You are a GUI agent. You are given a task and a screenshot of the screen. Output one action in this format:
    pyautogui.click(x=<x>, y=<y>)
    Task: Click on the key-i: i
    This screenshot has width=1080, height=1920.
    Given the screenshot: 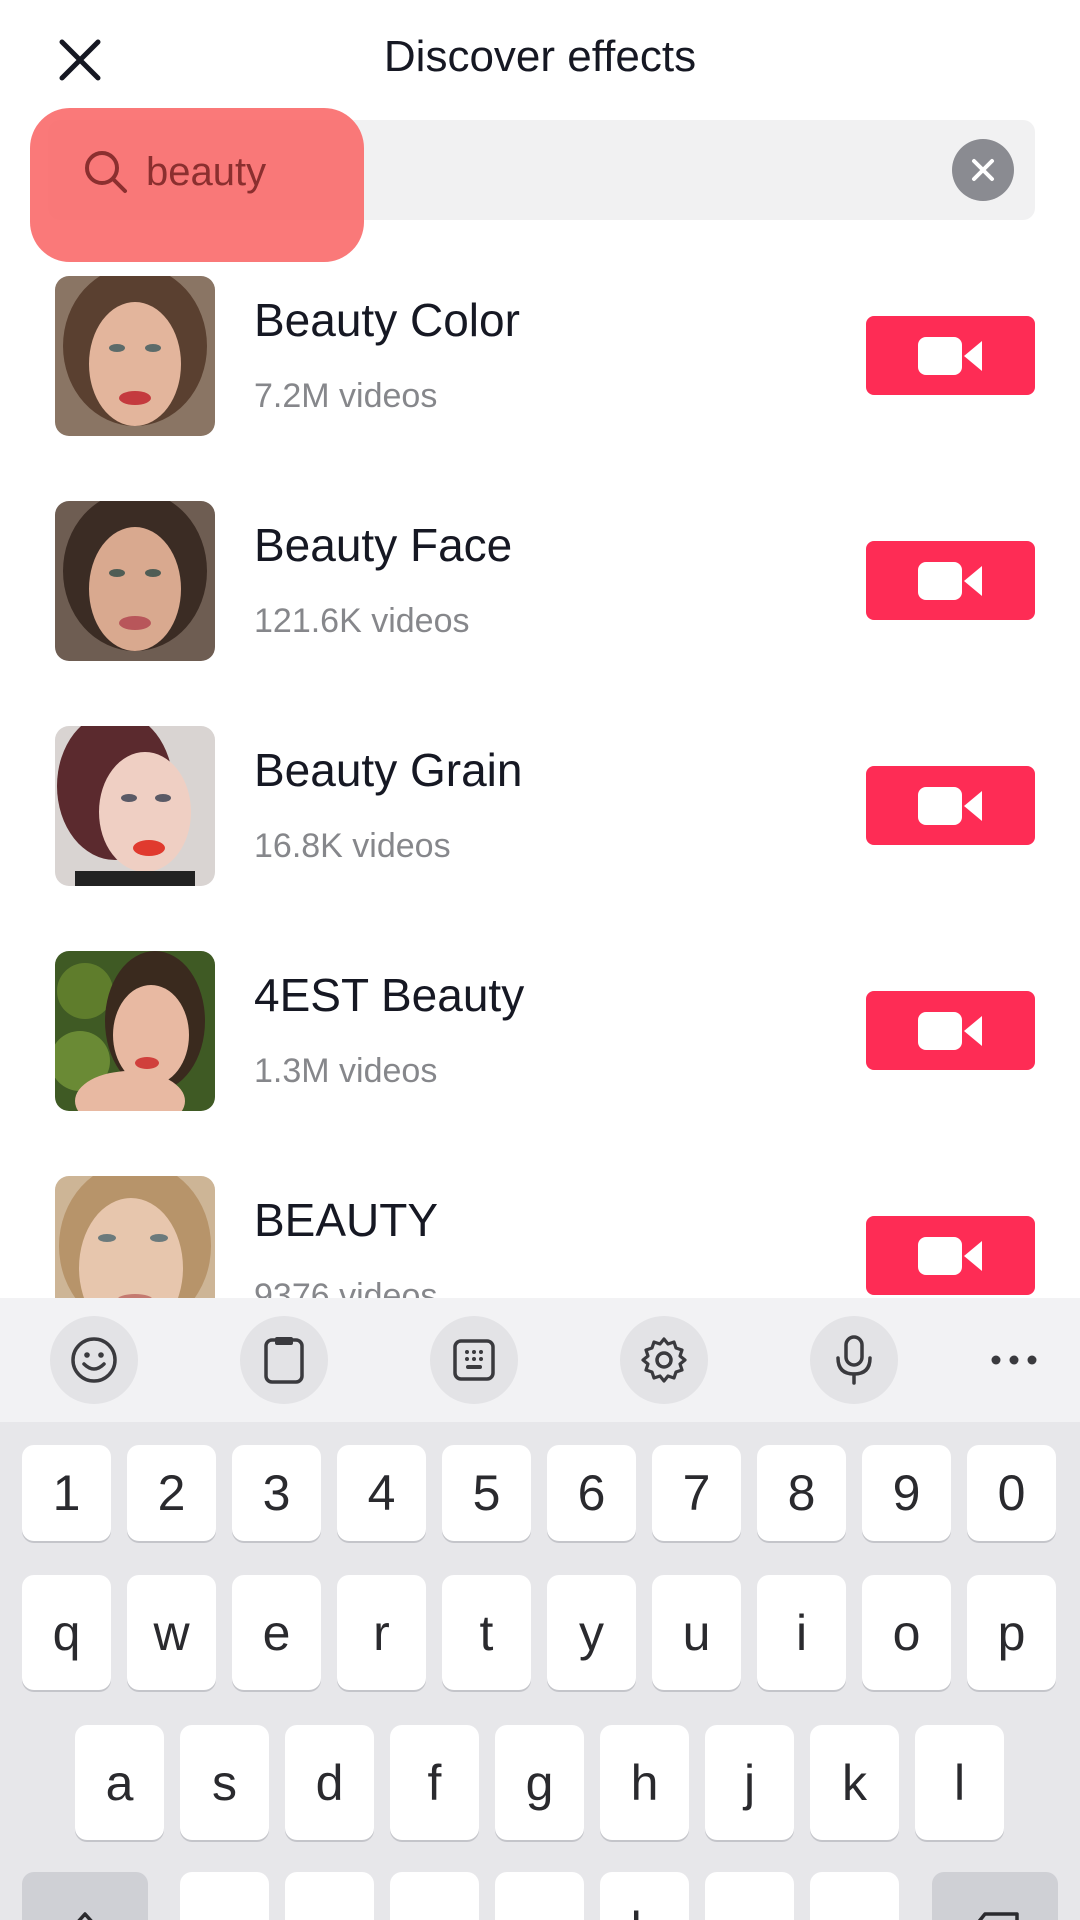 What is the action you would take?
    pyautogui.click(x=801, y=1632)
    